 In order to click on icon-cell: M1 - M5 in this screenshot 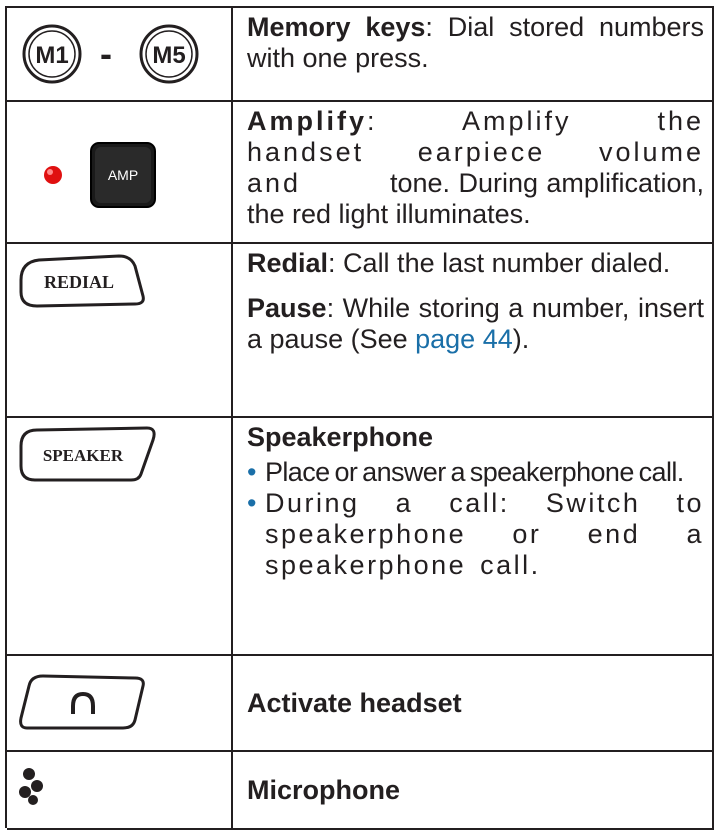, I will do `click(120, 54)`.